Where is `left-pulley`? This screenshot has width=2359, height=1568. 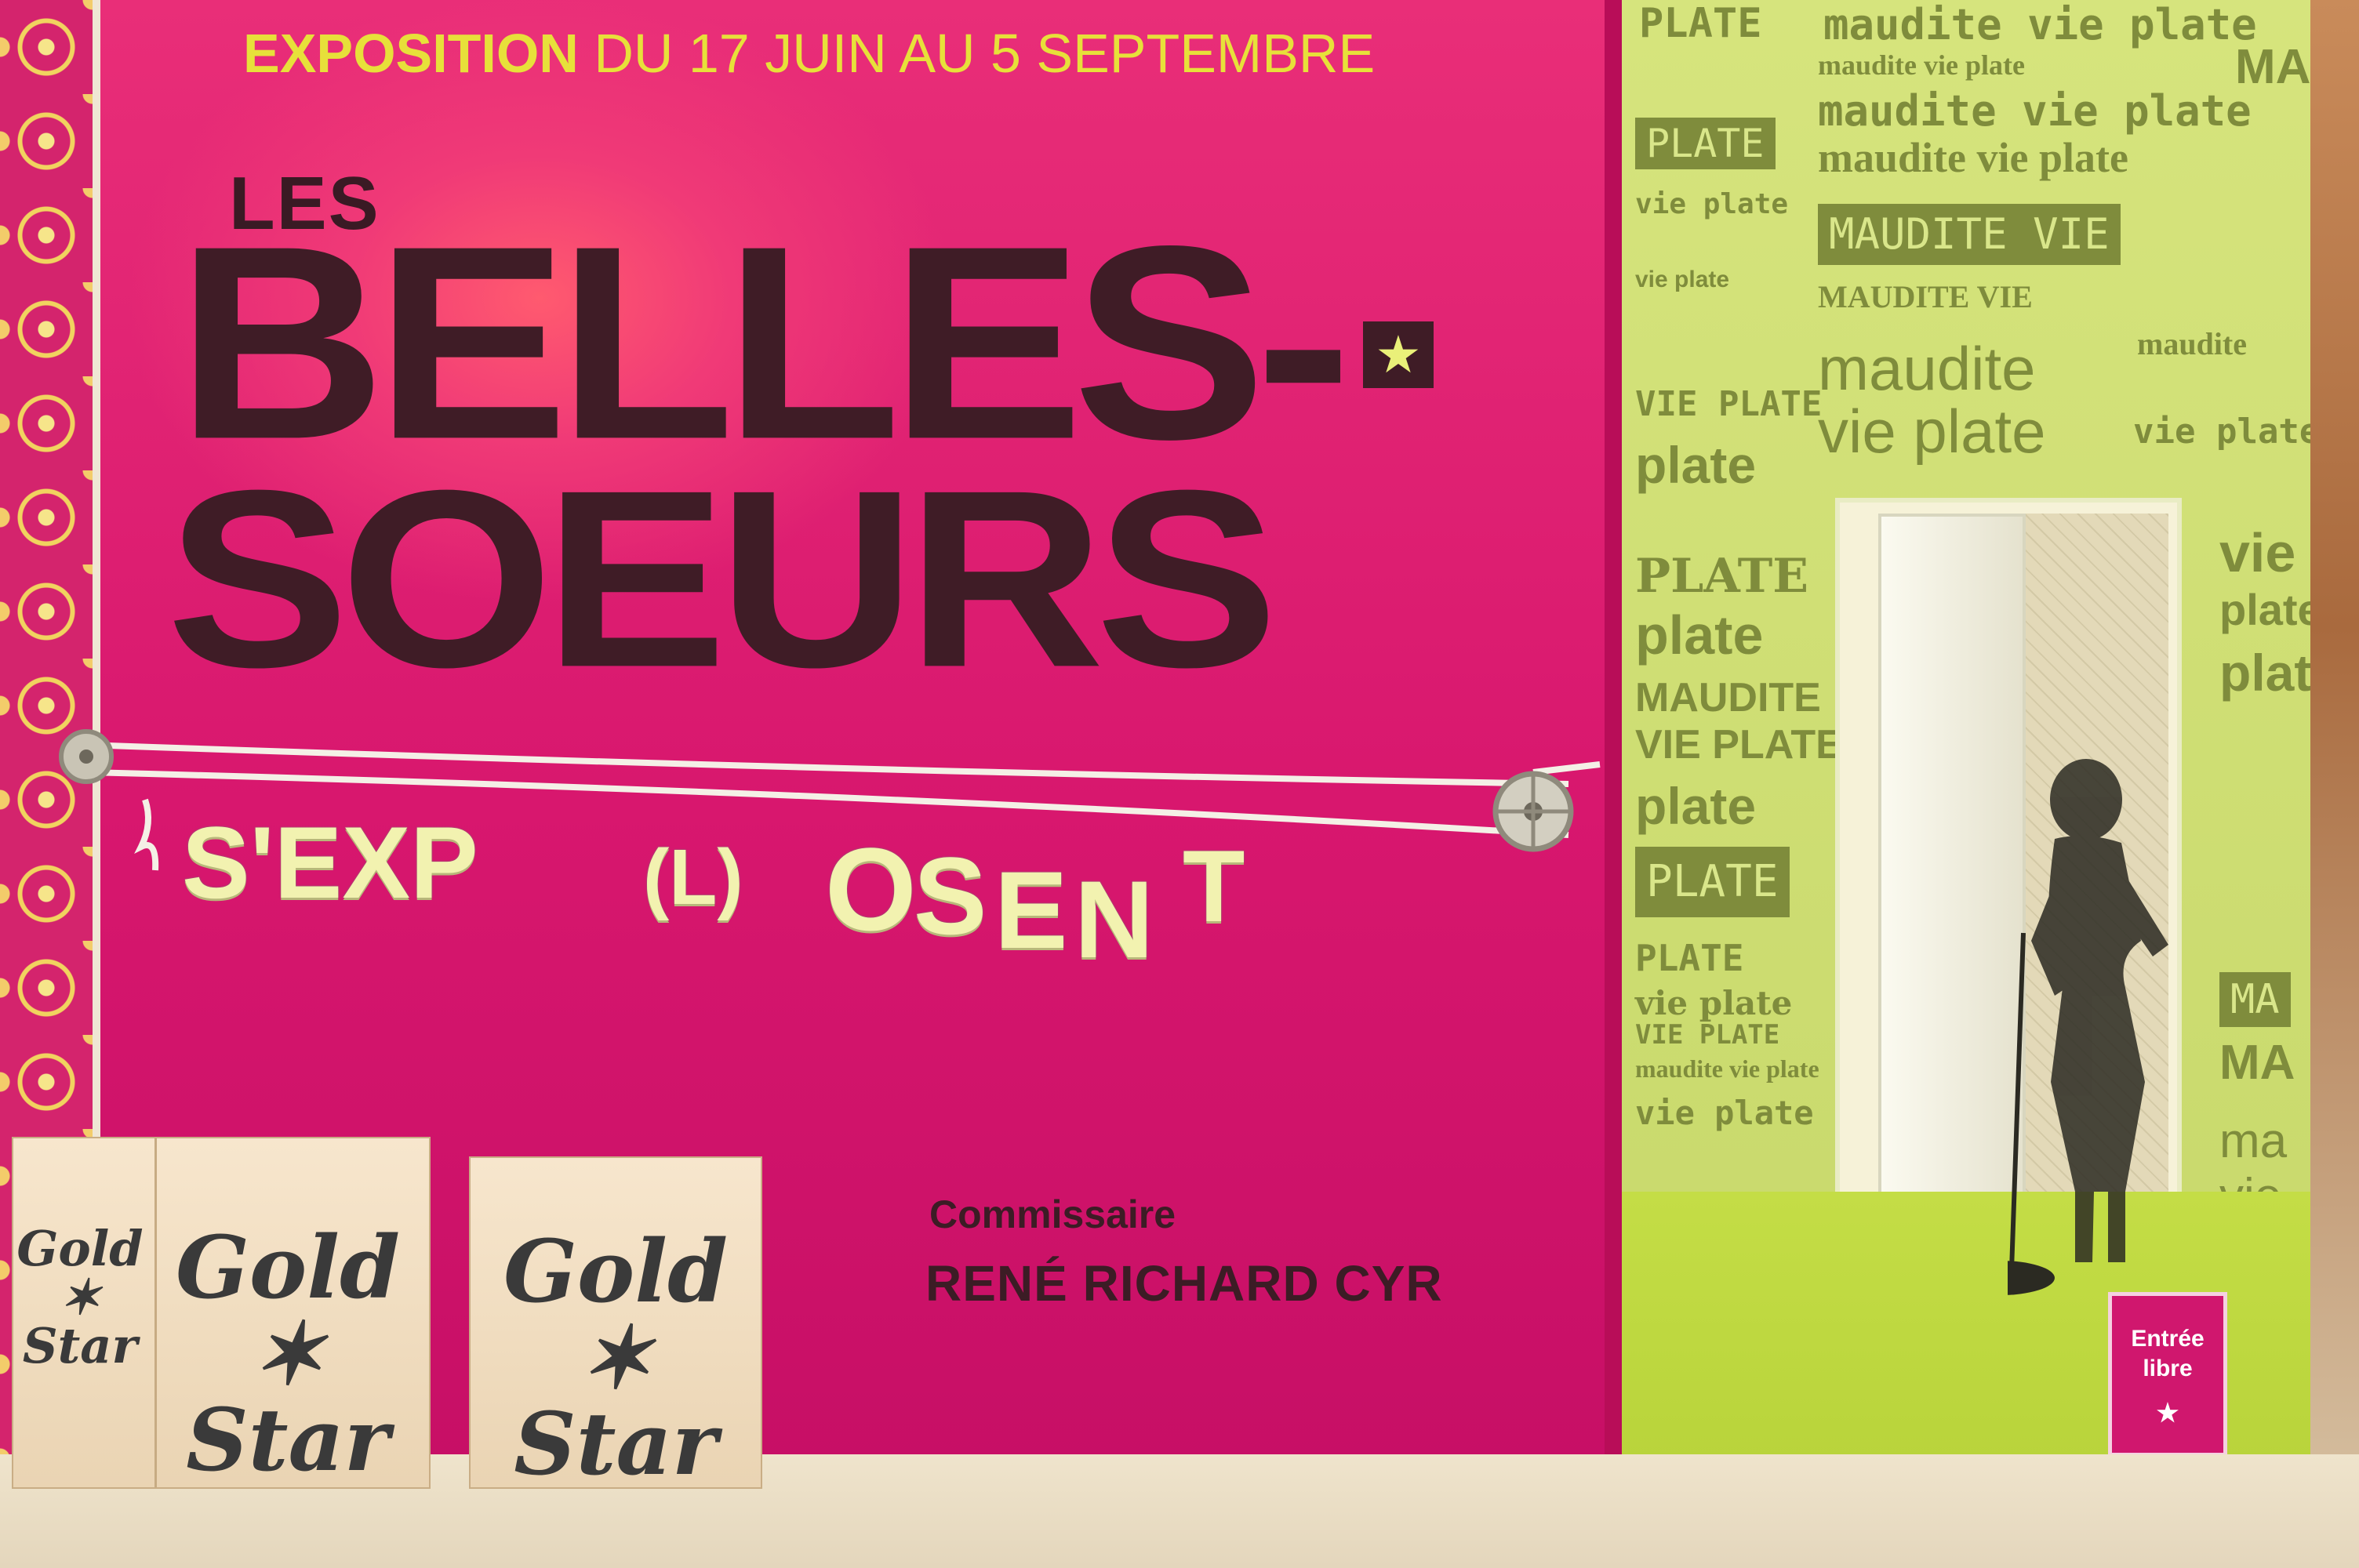 left-pulley is located at coordinates (86, 756).